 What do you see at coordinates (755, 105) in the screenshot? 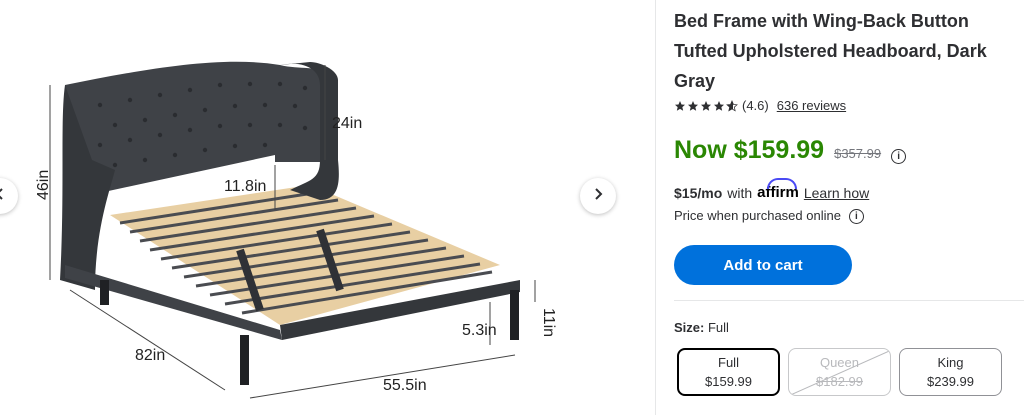
I see `rating-value: (4.6)` at bounding box center [755, 105].